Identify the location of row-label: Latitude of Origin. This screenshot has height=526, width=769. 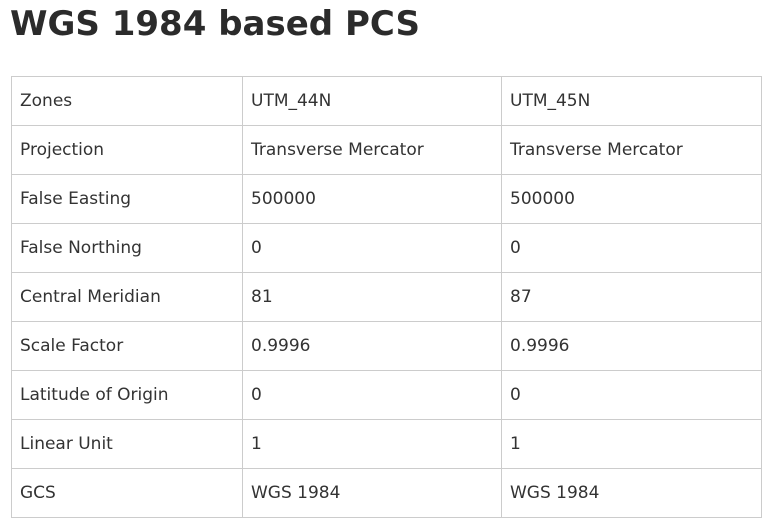
(127, 395).